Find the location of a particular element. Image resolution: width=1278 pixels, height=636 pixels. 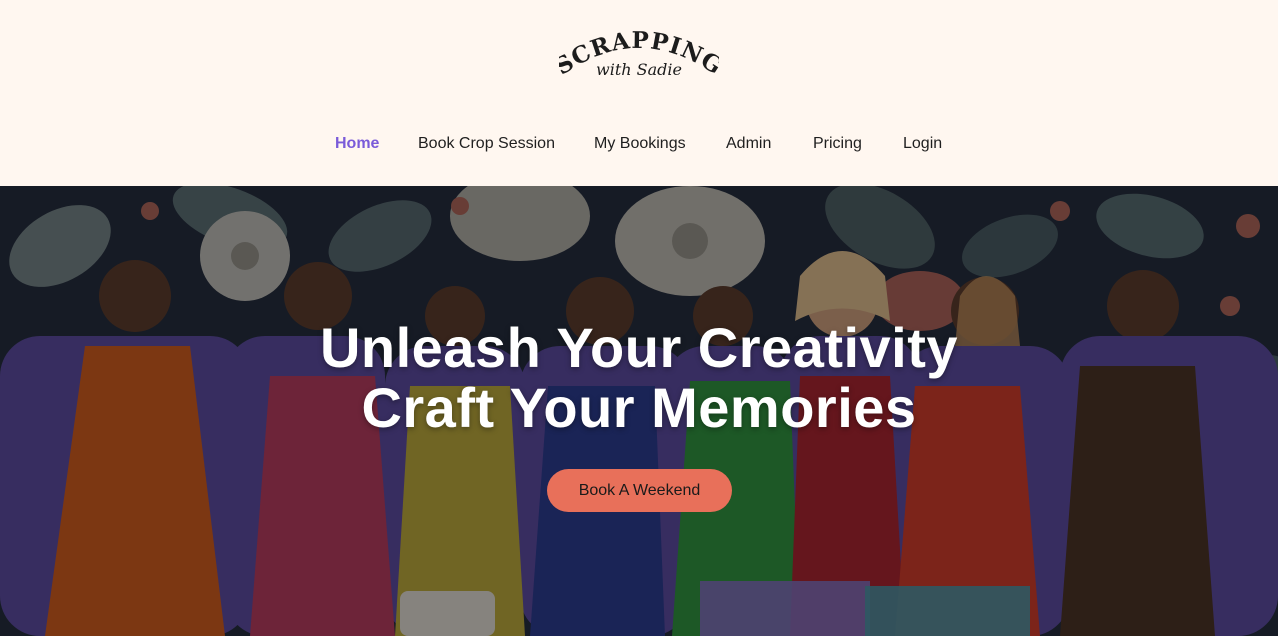

nav-my-bookings: My Bookings is located at coordinates (640, 144).